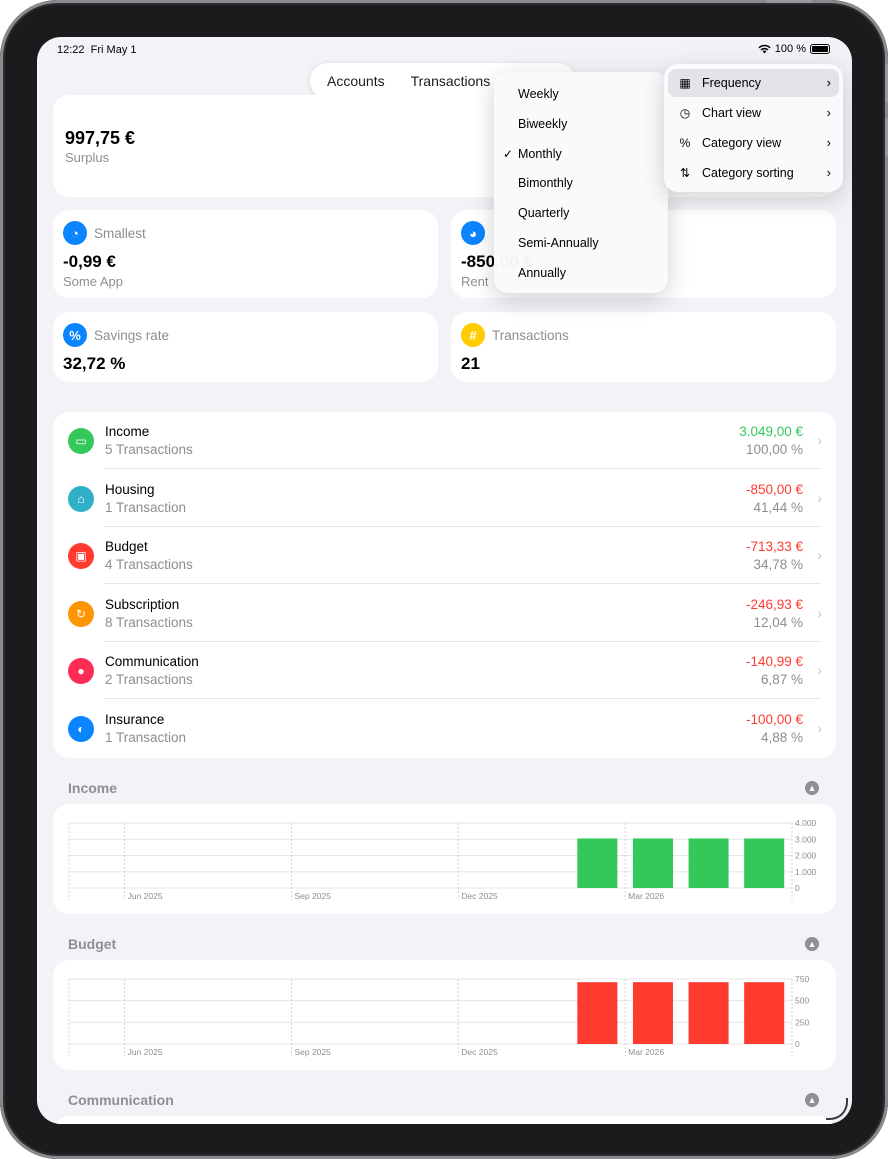 The height and width of the screenshot is (1159, 888). I want to click on menu-item-category-view: % Category view ›, so click(753, 143).